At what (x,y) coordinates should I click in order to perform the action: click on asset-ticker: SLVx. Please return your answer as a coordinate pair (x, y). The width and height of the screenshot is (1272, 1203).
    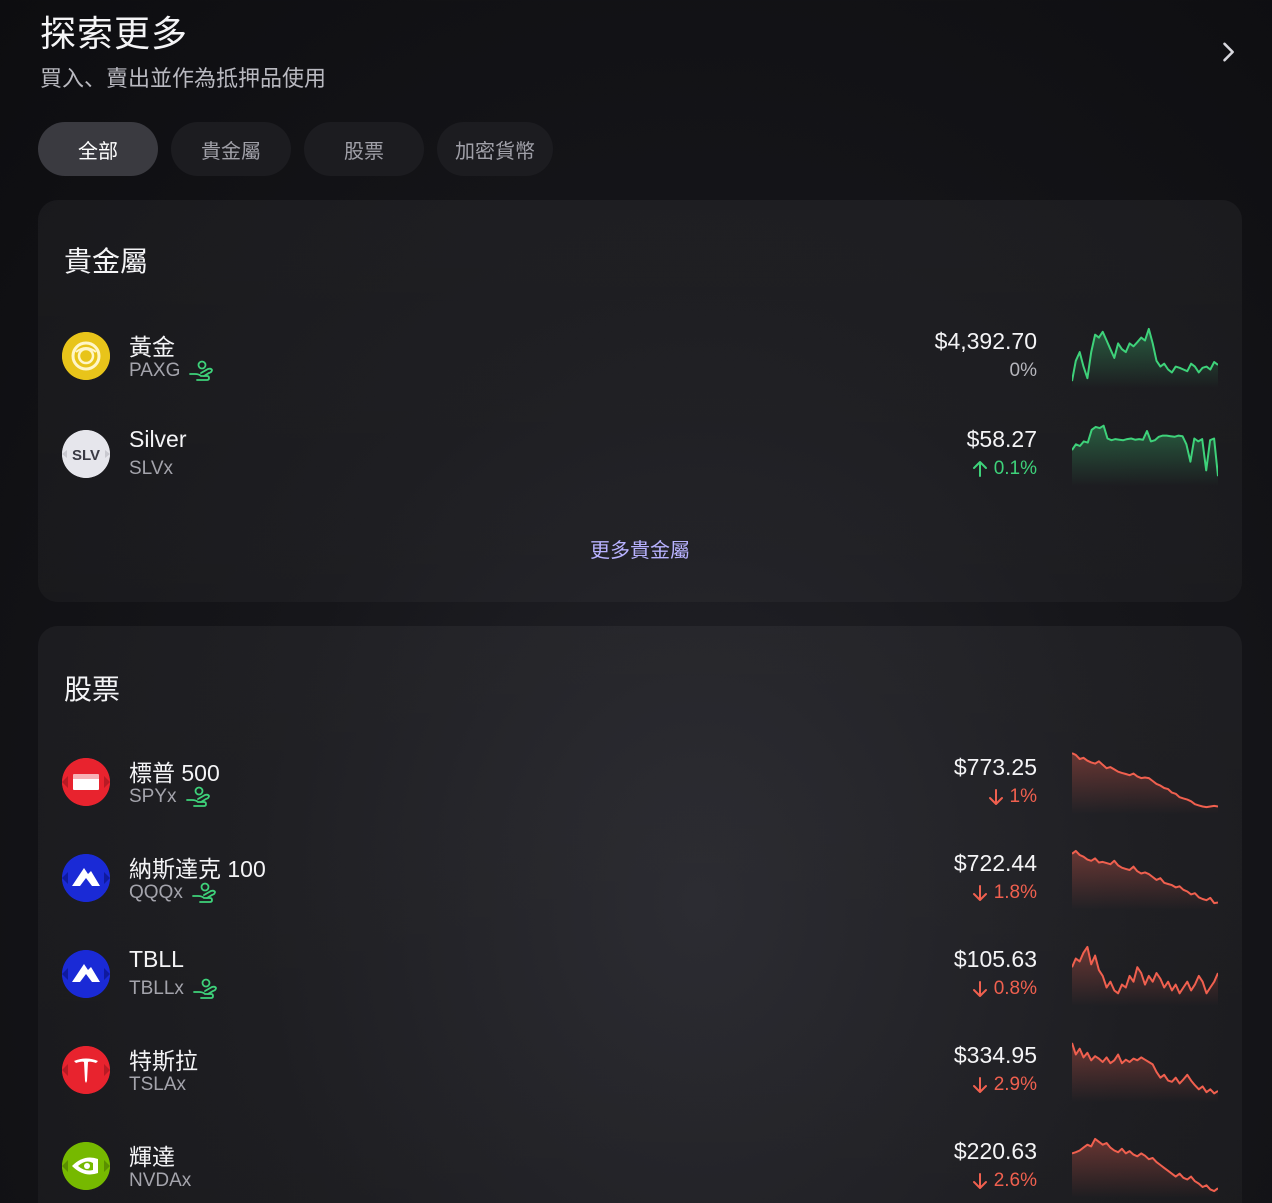
    Looking at the image, I should click on (151, 469).